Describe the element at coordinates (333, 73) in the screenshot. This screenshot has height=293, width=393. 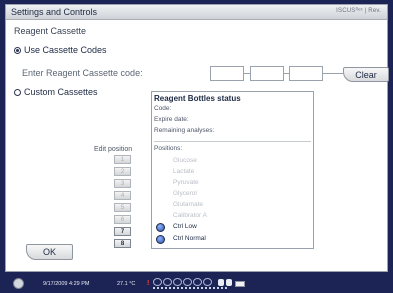
I see `code-separator` at that location.